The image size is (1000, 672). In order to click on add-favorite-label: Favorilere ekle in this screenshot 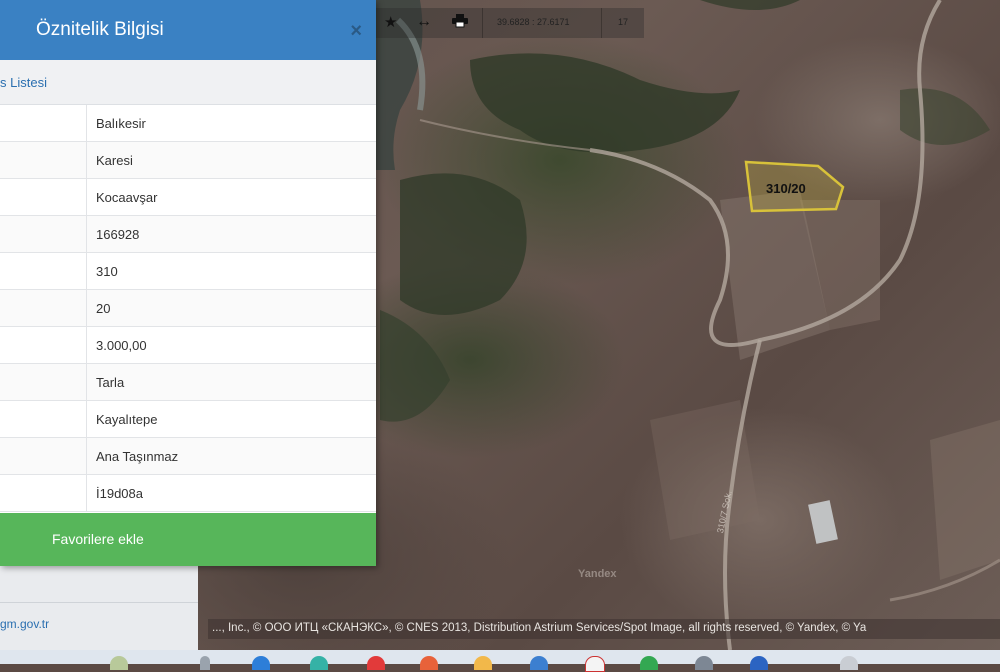, I will do `click(98, 539)`.